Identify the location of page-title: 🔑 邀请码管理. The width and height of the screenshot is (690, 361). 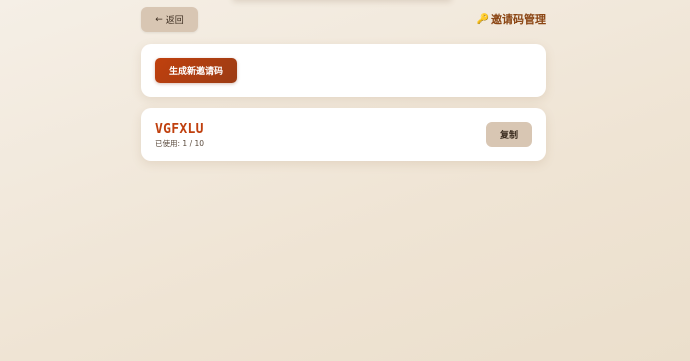
(511, 19).